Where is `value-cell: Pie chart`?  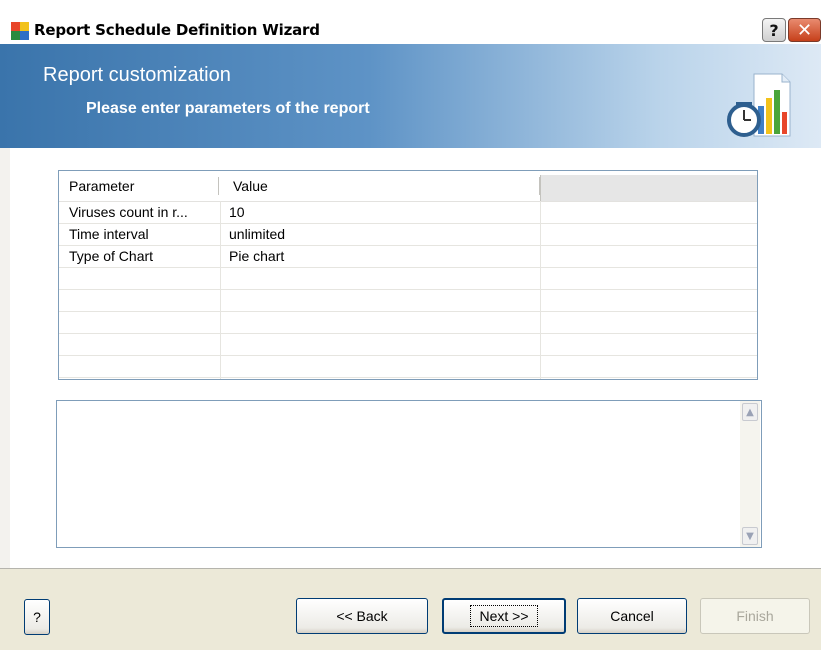
value-cell: Pie chart is located at coordinates (379, 256).